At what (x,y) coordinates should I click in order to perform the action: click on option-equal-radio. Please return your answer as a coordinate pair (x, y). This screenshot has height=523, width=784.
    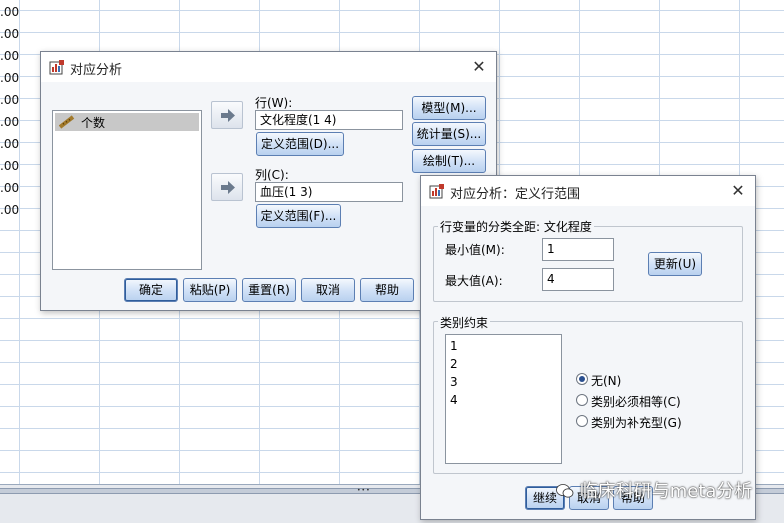
    Looking at the image, I should click on (582, 400).